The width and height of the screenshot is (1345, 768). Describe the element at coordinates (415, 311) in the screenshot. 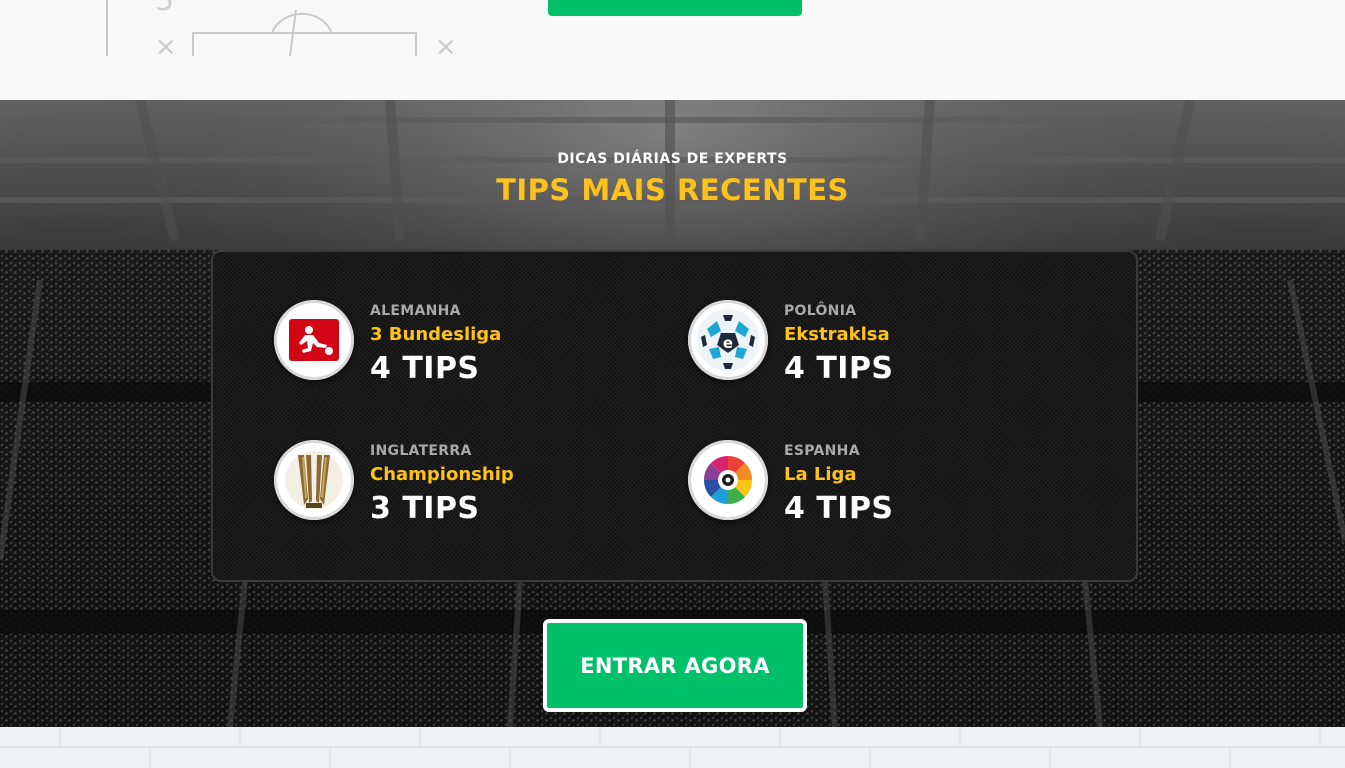

I see `league-country: ALEMANHA` at that location.